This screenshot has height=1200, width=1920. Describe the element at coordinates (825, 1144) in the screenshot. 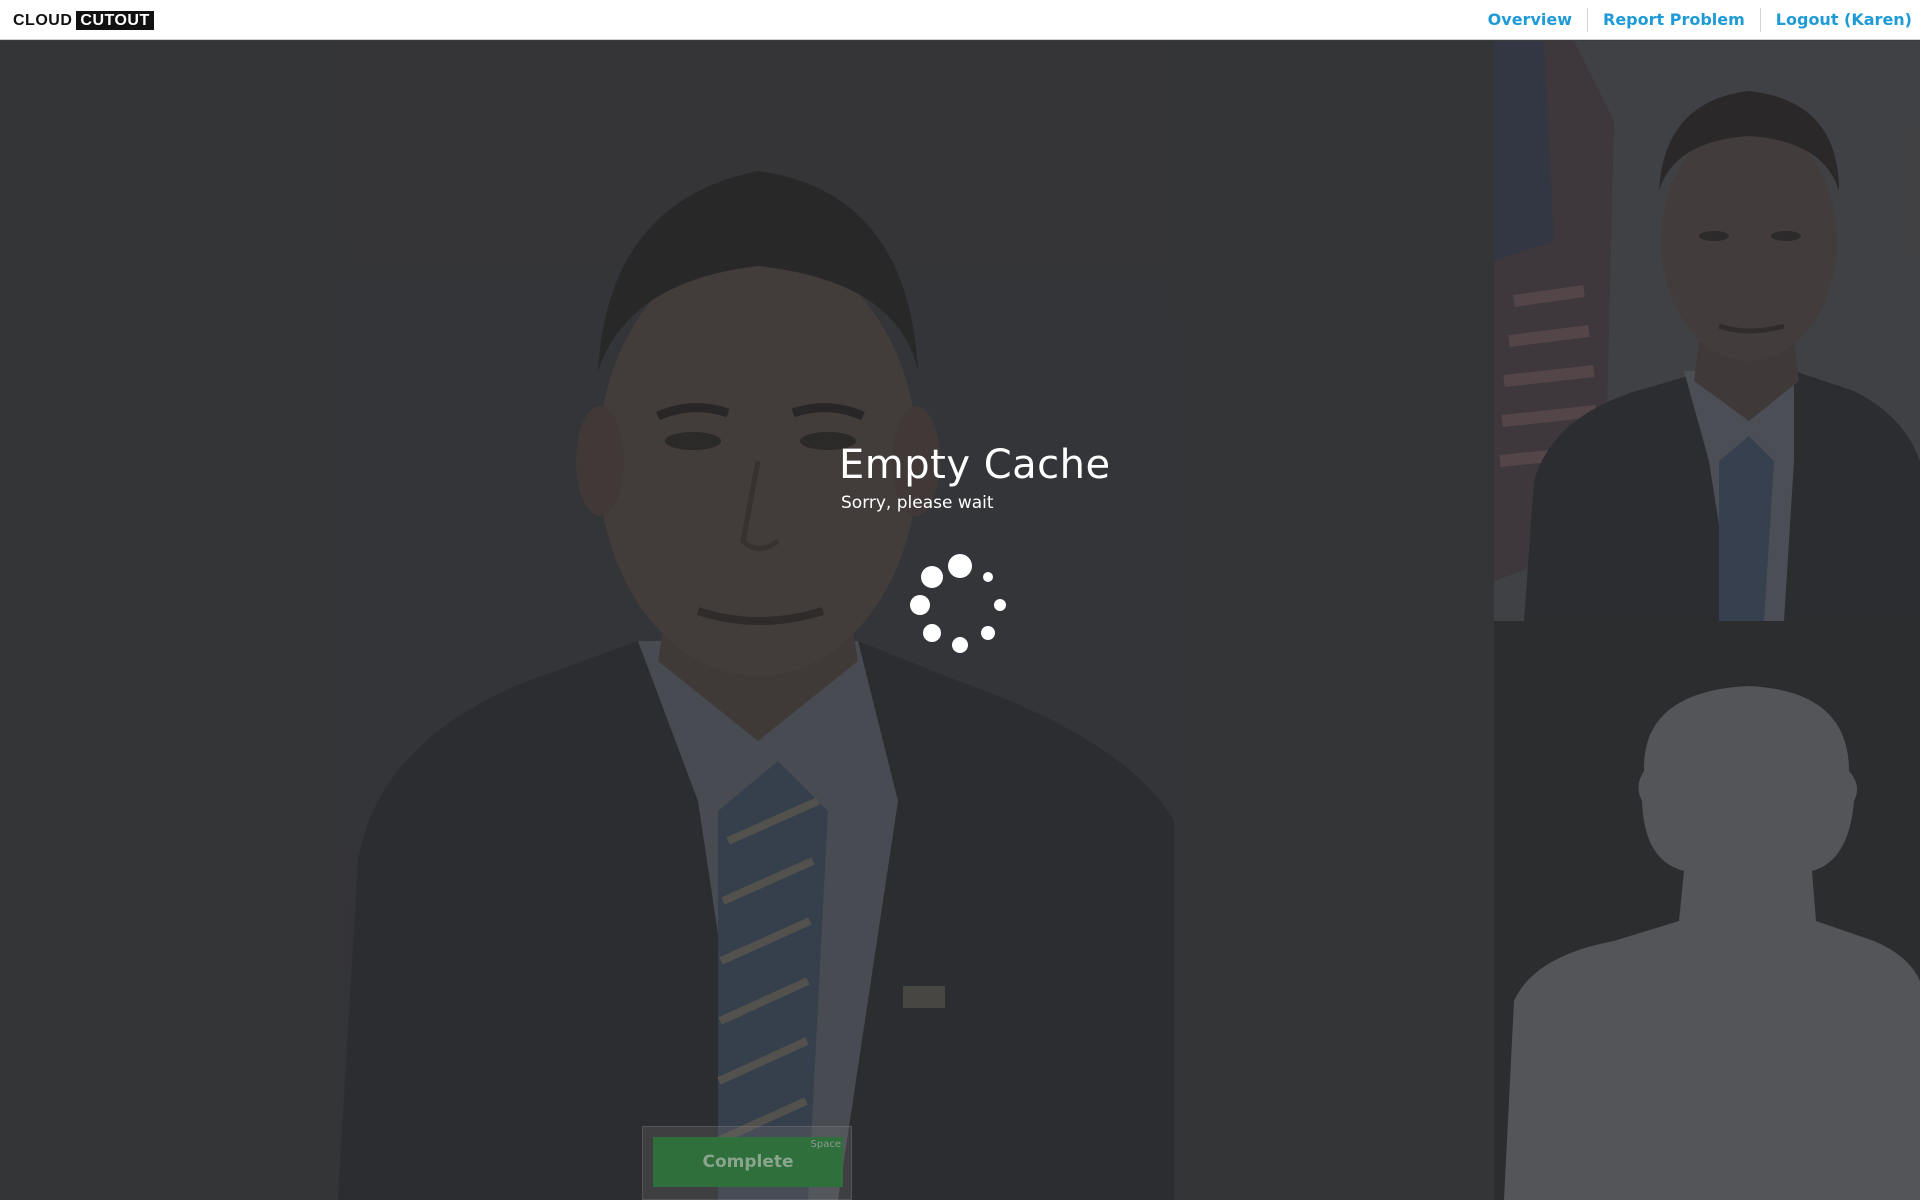

I see `complete-shortcut-hint: Space` at that location.